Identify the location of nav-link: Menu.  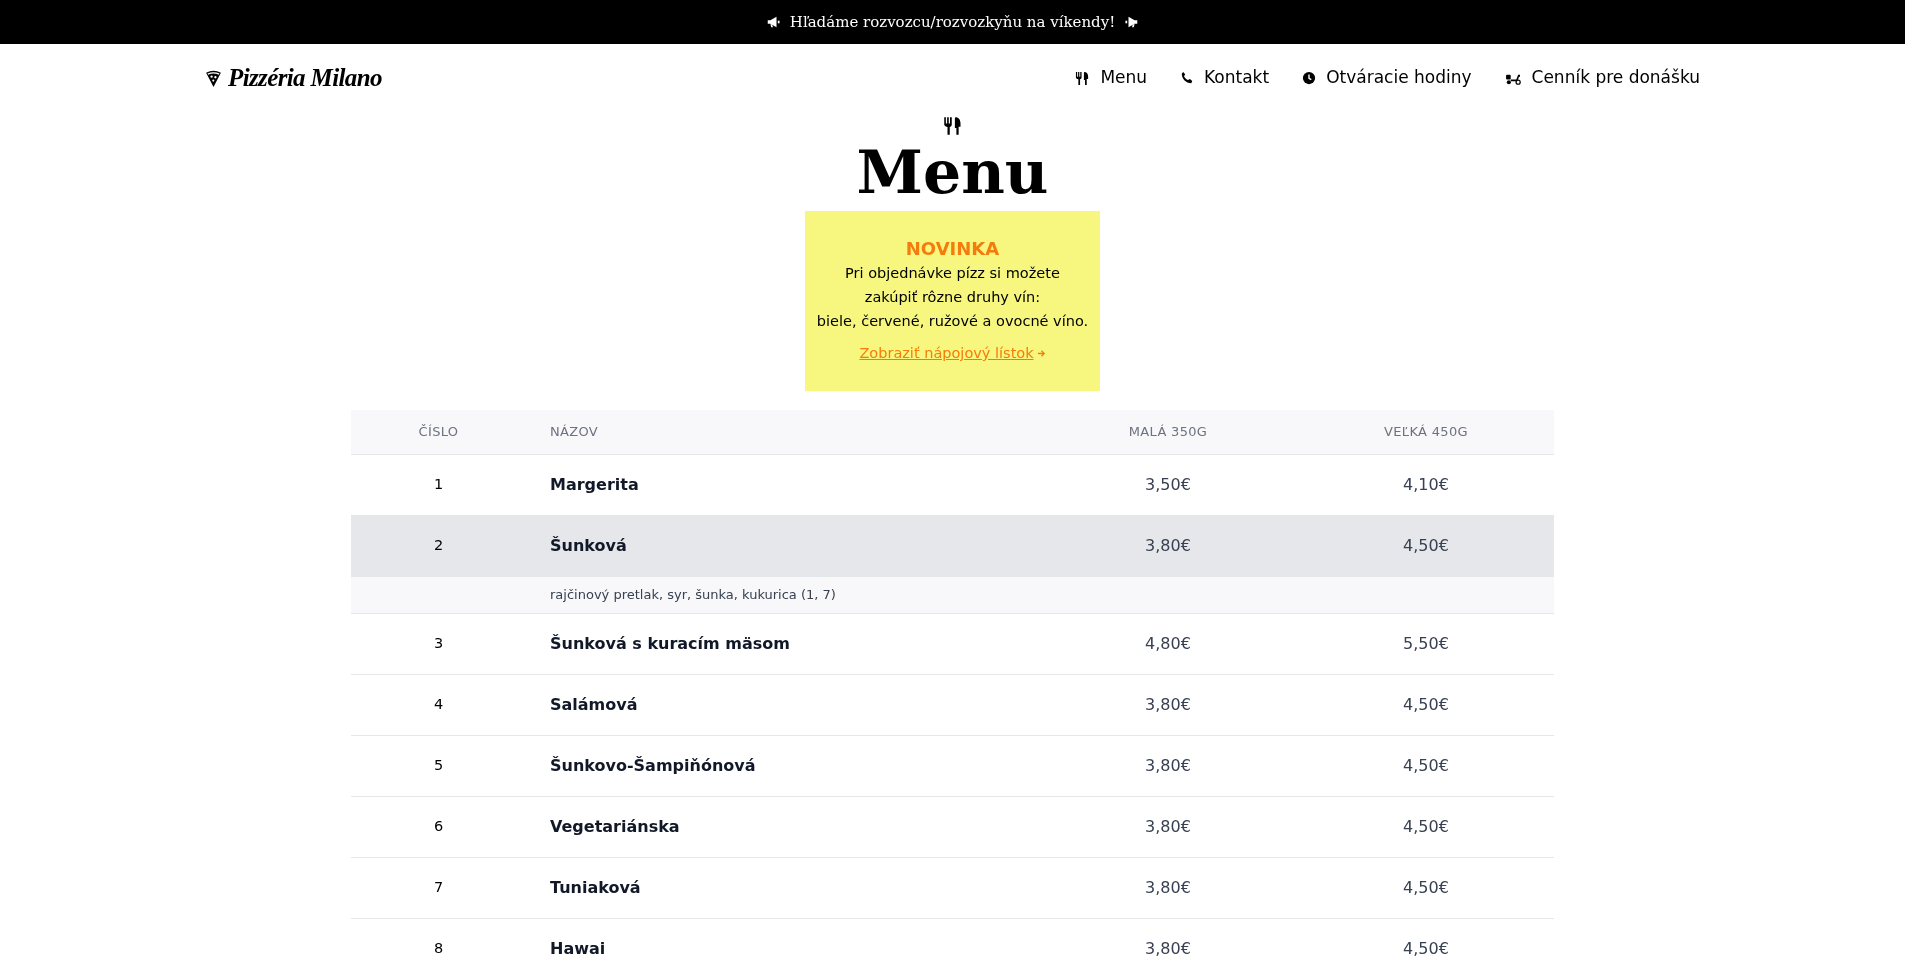
(1111, 78).